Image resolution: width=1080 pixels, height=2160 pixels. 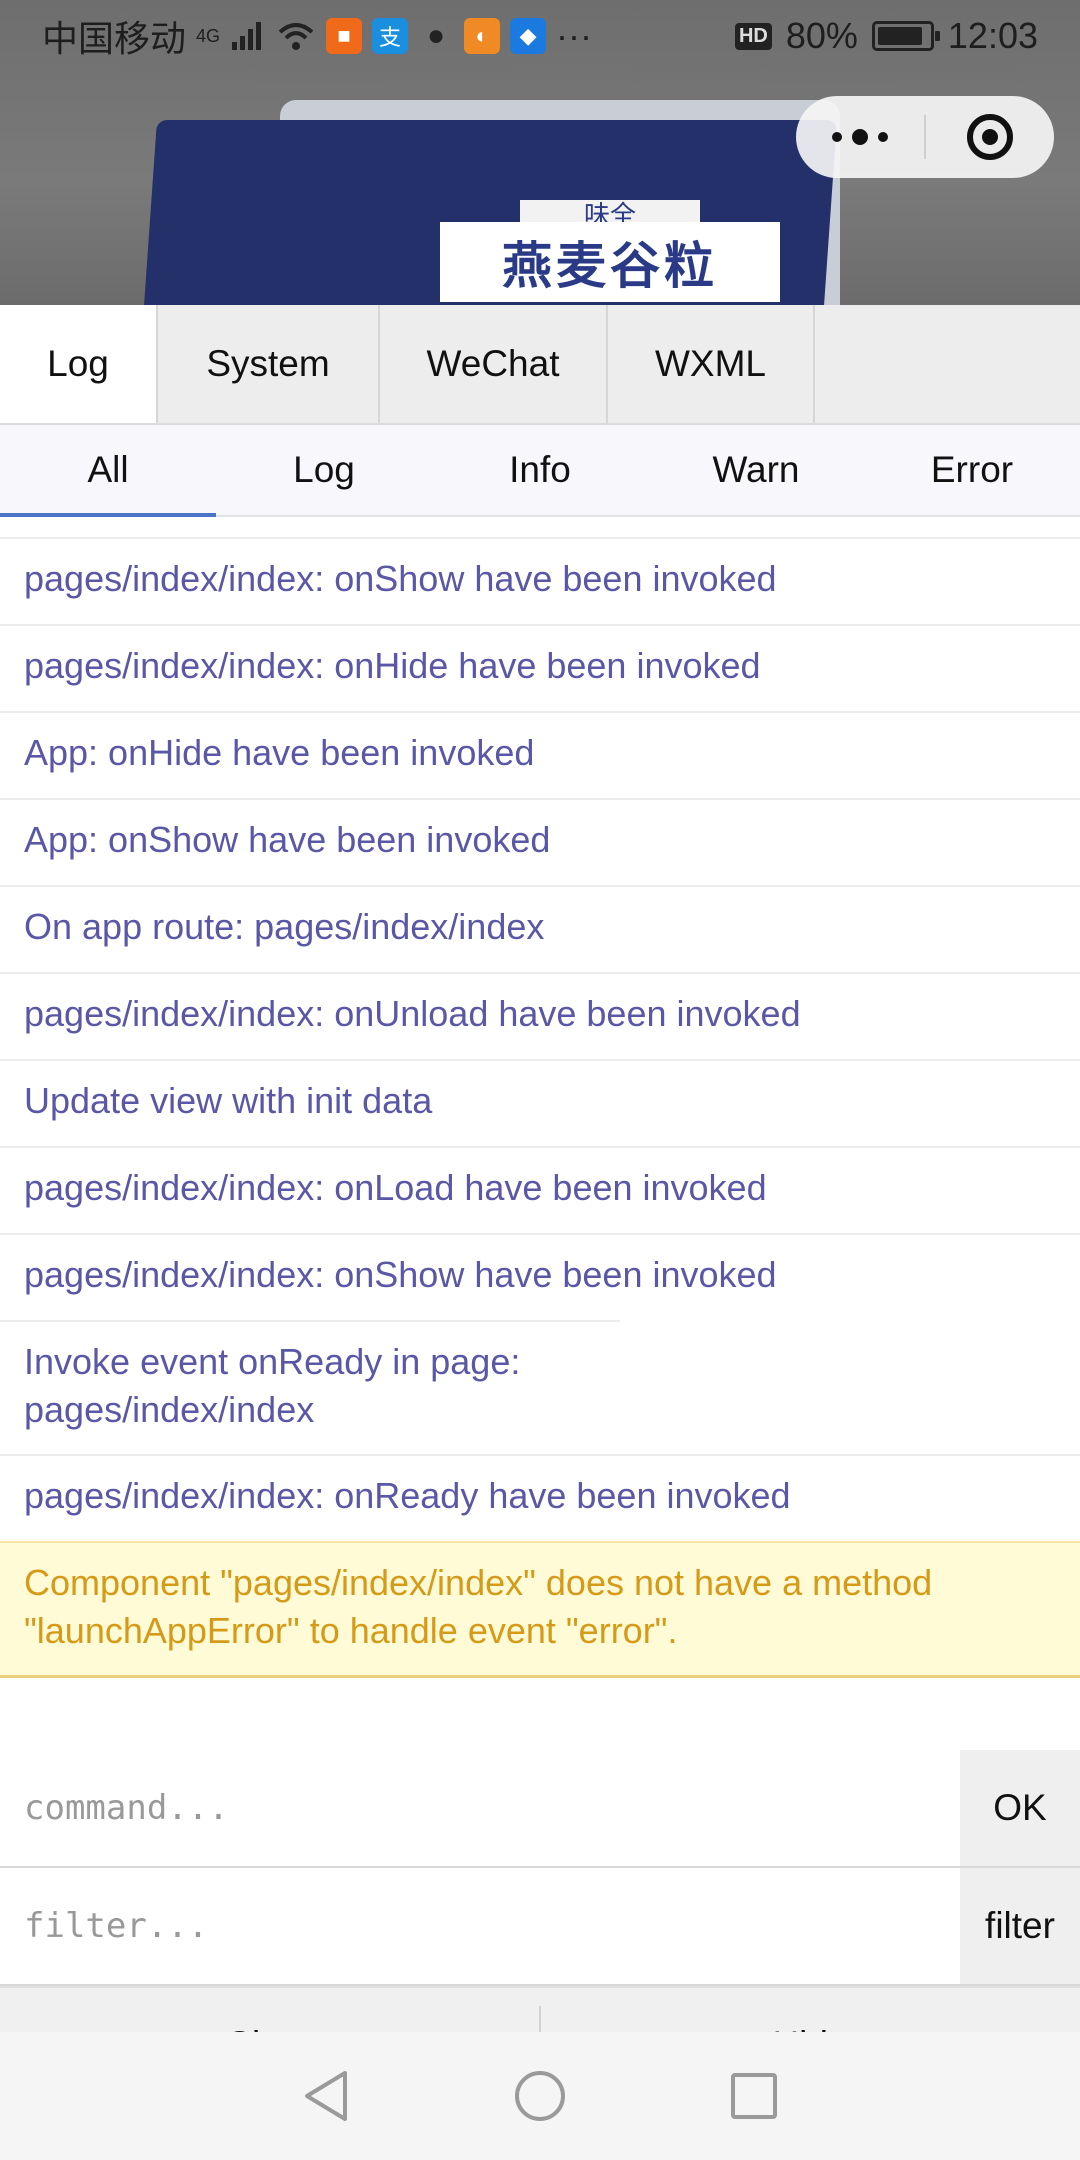 What do you see at coordinates (753, 36) in the screenshot?
I see `hd-icon: HD` at bounding box center [753, 36].